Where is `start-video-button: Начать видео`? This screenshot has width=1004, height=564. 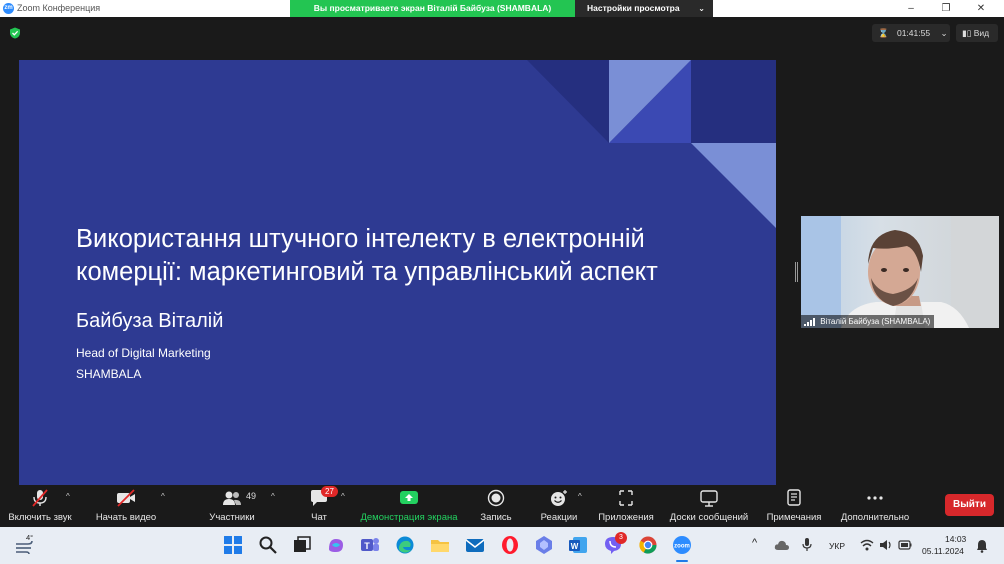 start-video-button: Начать видео is located at coordinates (126, 506).